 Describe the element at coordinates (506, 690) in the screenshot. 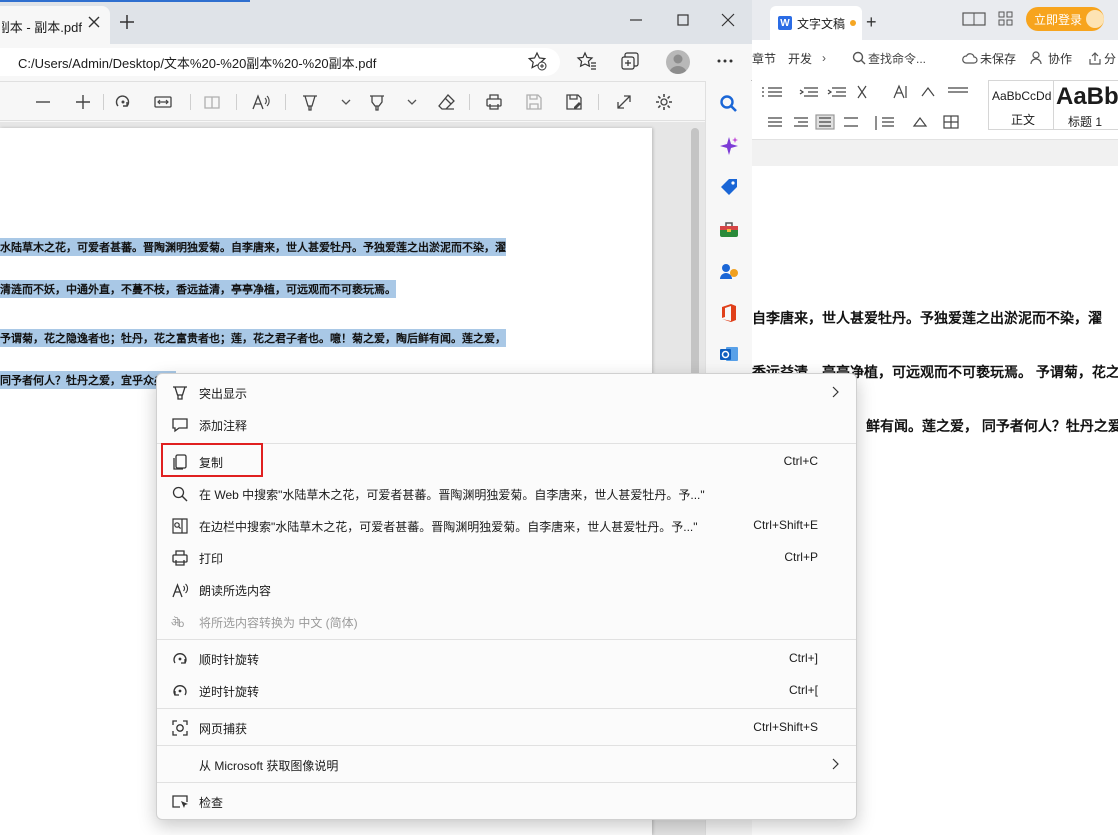

I see `menu-item-rotate-counterclockwise: 逆时针旋转 Ctrl+[` at that location.